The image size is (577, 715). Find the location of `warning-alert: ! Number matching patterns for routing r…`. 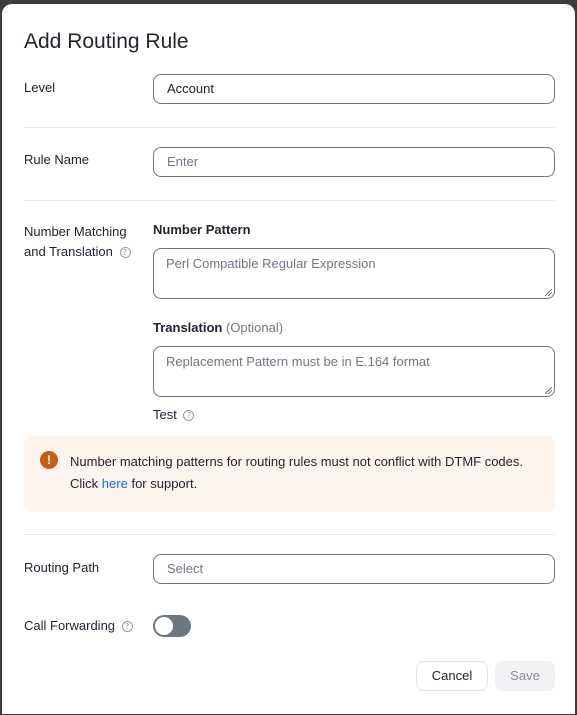

warning-alert: ! Number matching patterns for routing r… is located at coordinates (289, 474).